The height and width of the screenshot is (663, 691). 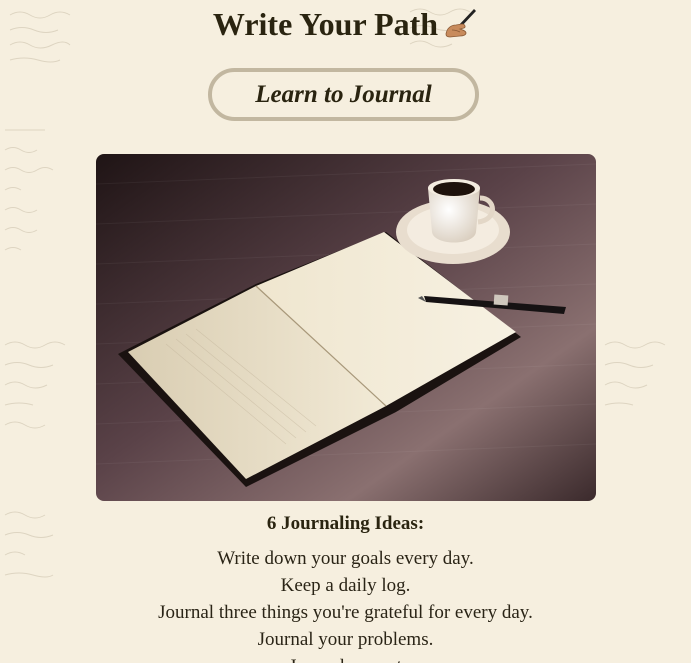 I want to click on list-item: Write down your goals every day., so click(x=345, y=558).